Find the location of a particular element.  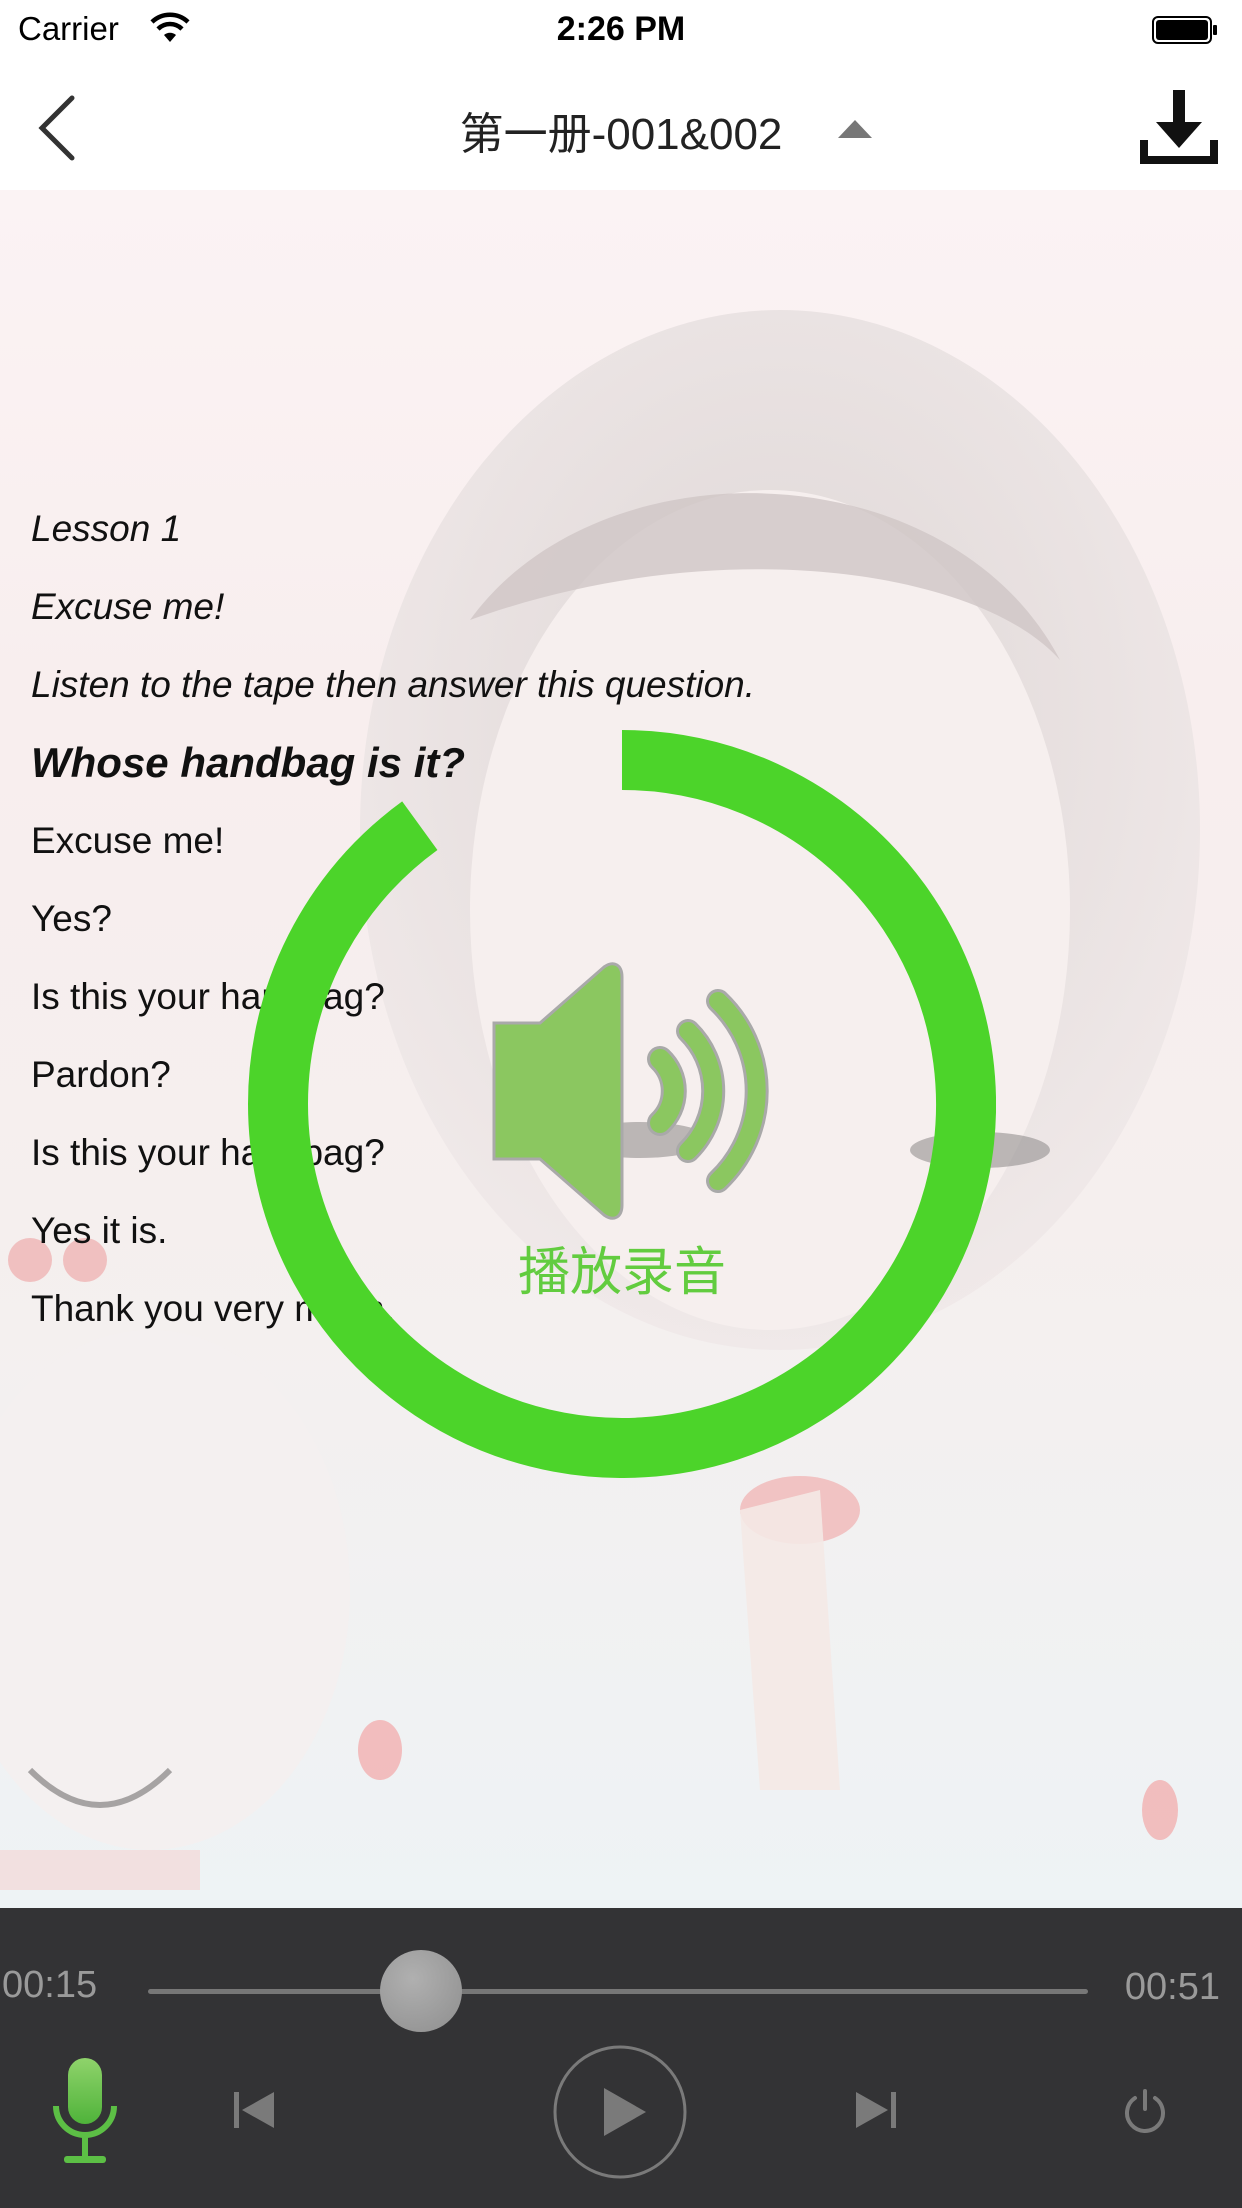

download-icon is located at coordinates (1179, 127).